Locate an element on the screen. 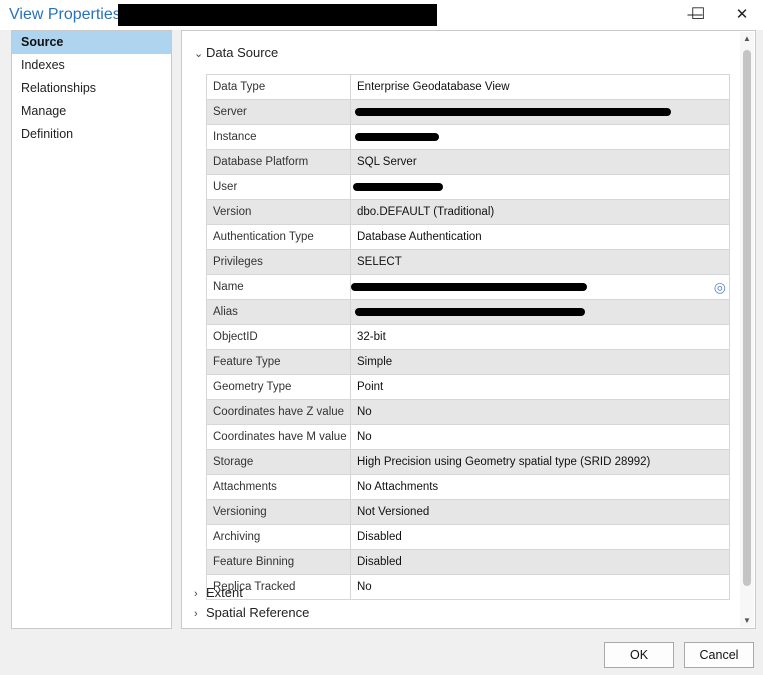  table-row: Replica Tracked No is located at coordinates (468, 587).